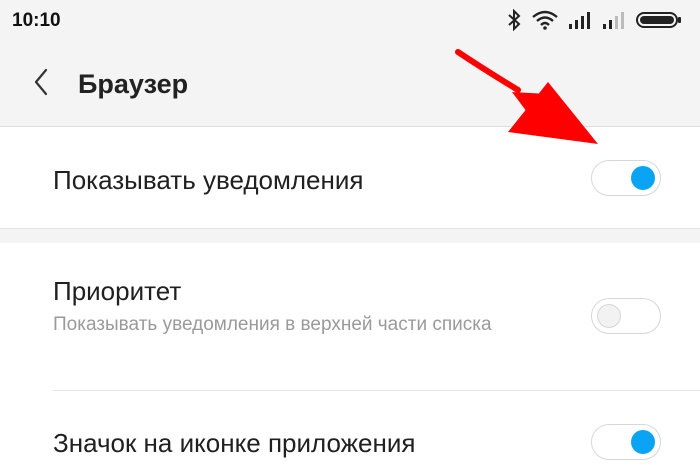  What do you see at coordinates (658, 20) in the screenshot?
I see `battery-icon` at bounding box center [658, 20].